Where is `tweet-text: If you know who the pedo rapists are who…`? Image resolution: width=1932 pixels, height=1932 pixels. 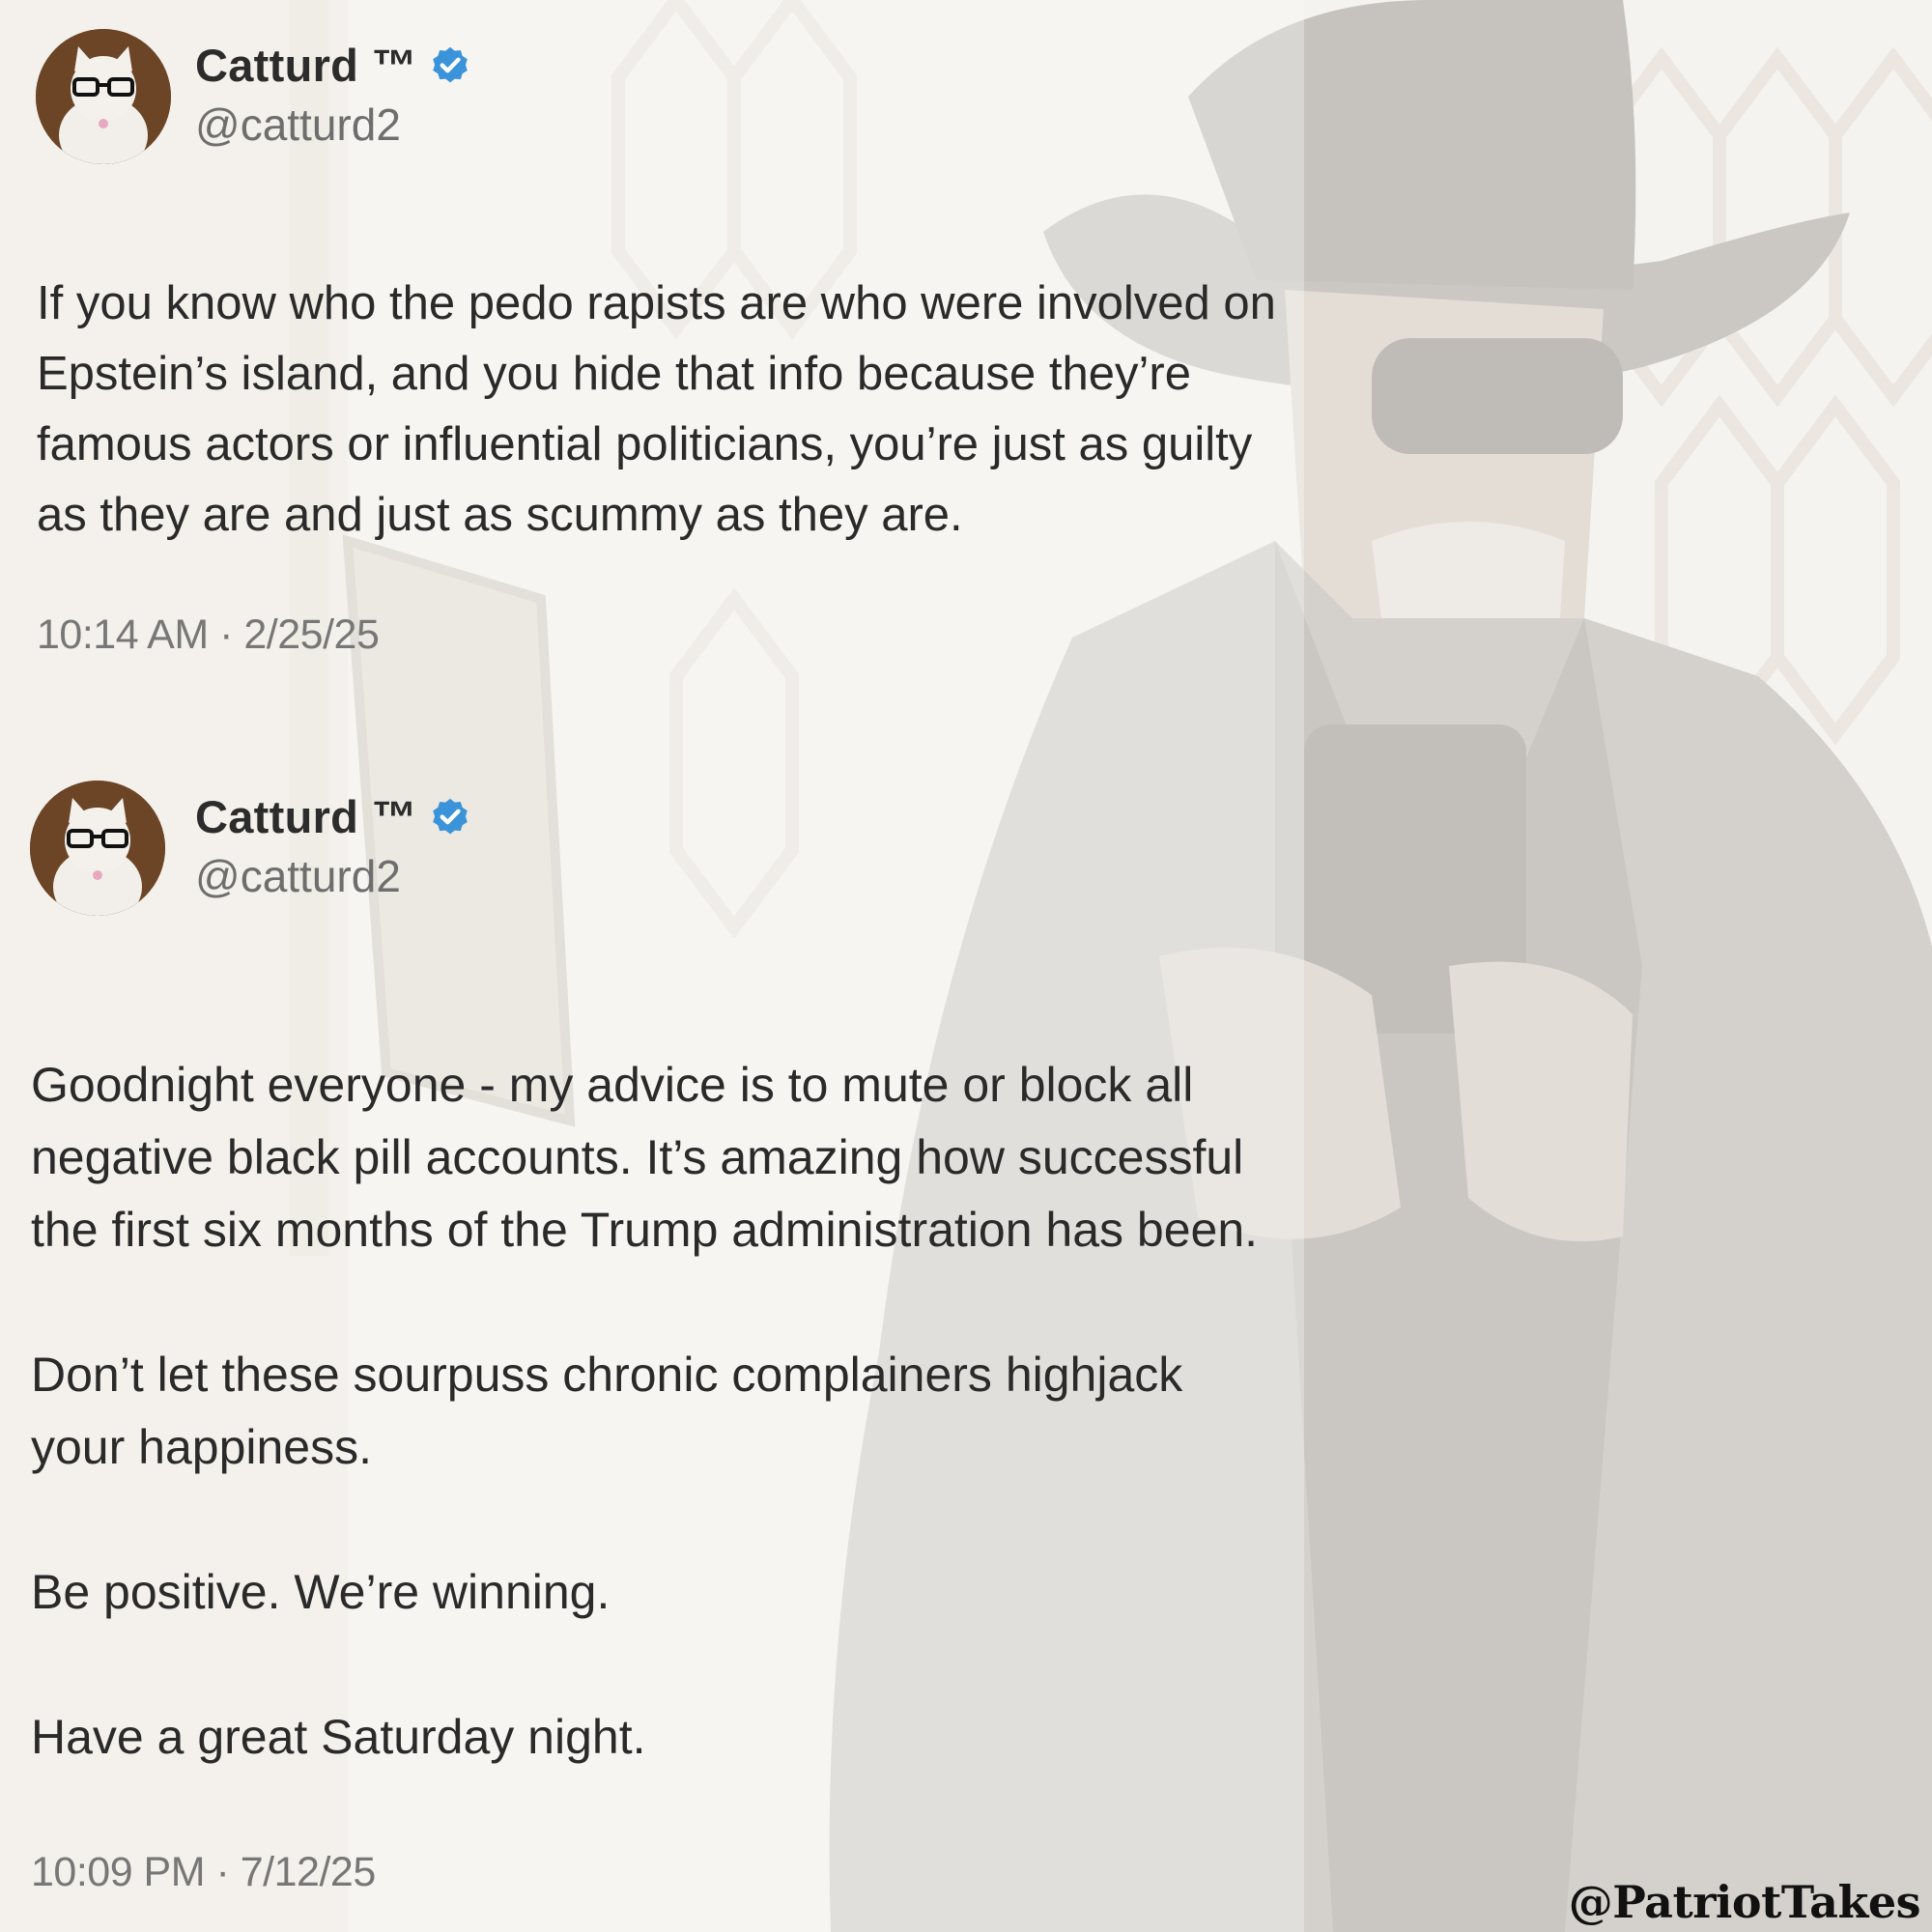 tweet-text: If you know who the pedo rapists are who… is located at coordinates (656, 409).